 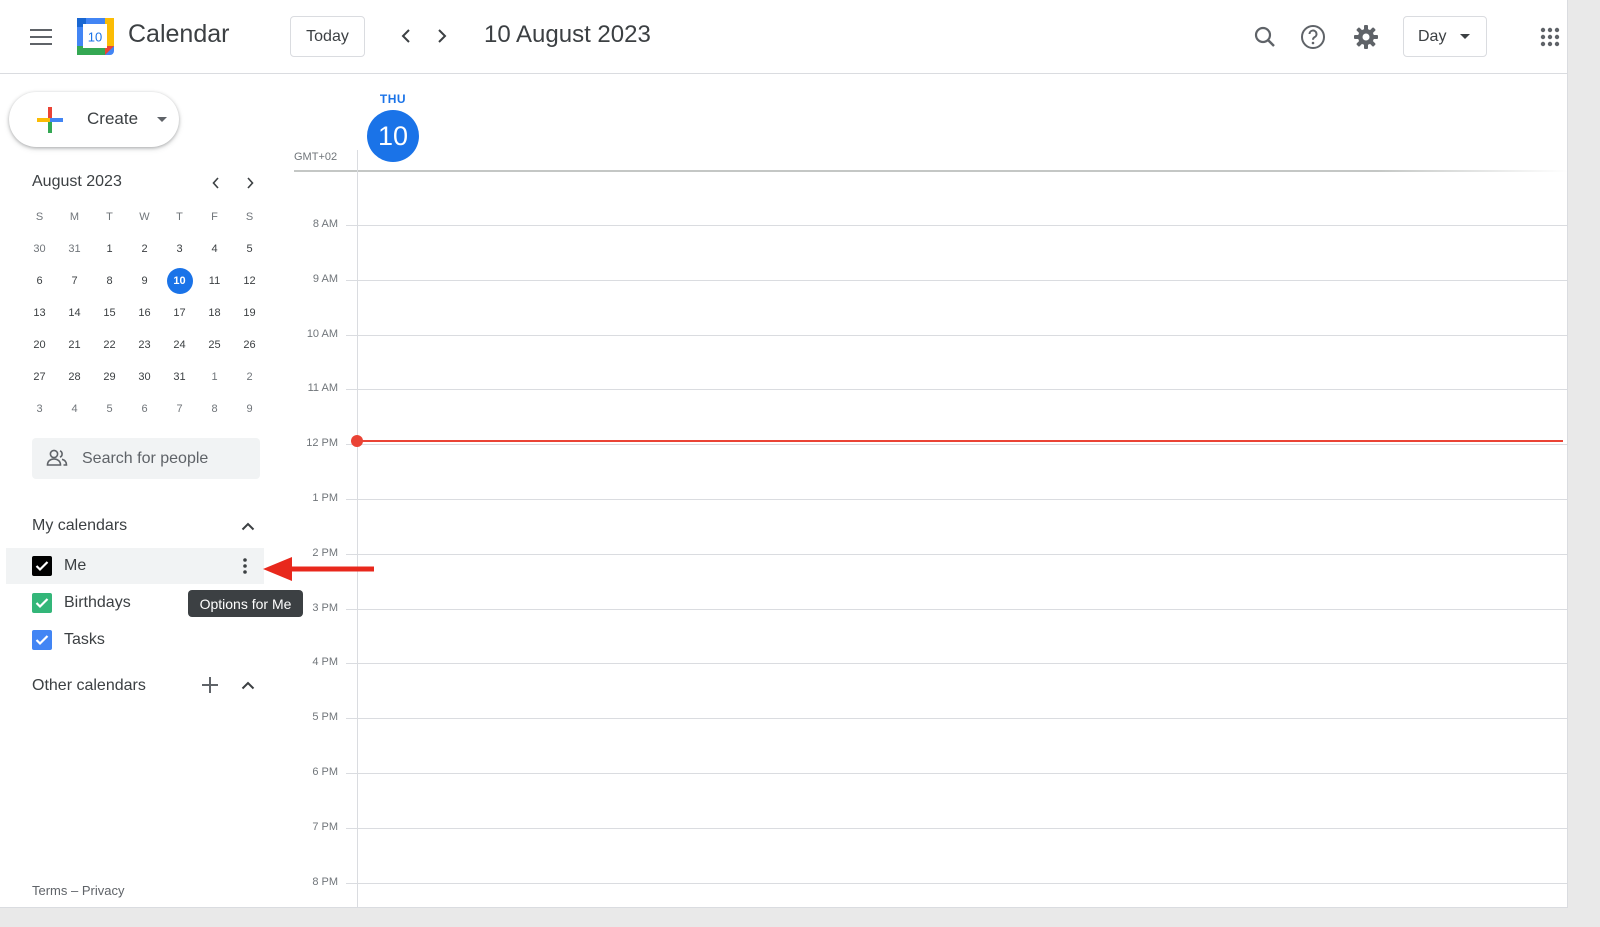 What do you see at coordinates (325, 608) in the screenshot?
I see `hour-label: 3 PM` at bounding box center [325, 608].